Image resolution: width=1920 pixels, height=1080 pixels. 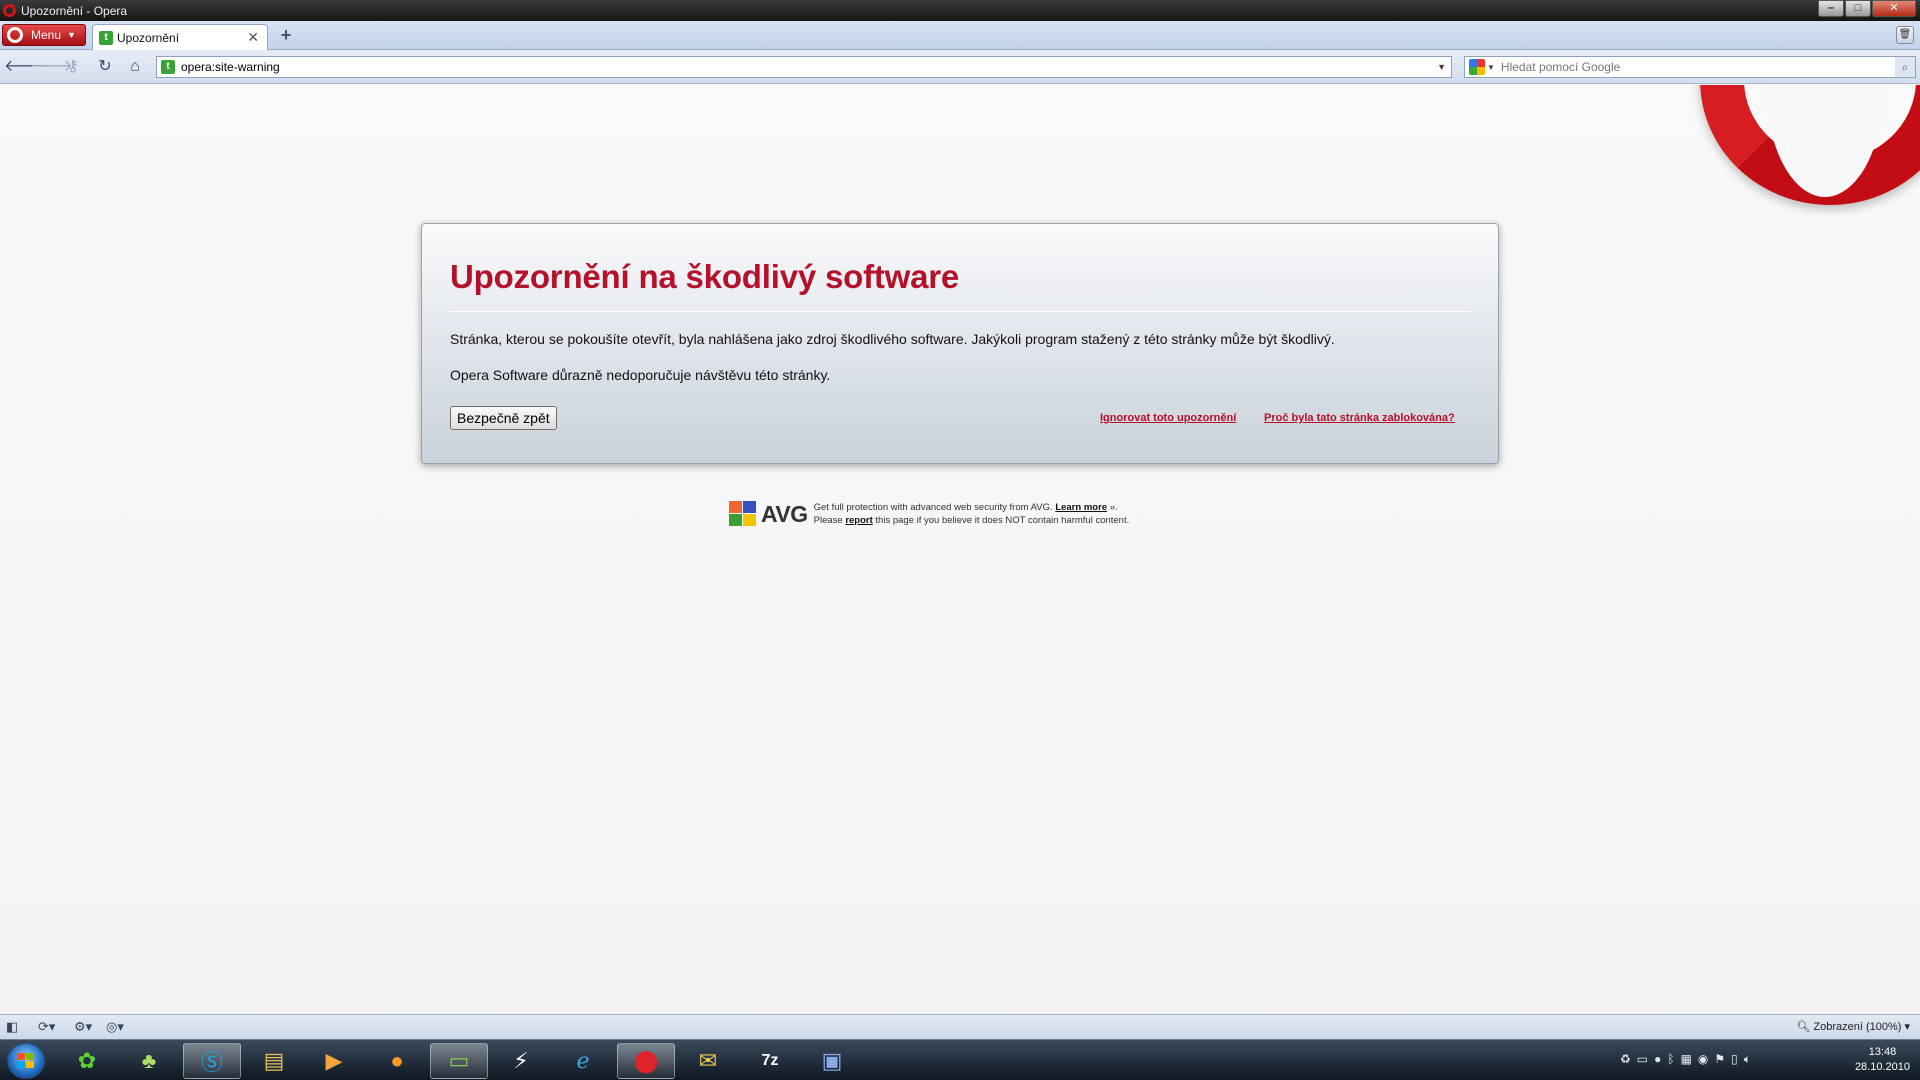 What do you see at coordinates (1882, 1052) in the screenshot?
I see `clock-time: 13:48` at bounding box center [1882, 1052].